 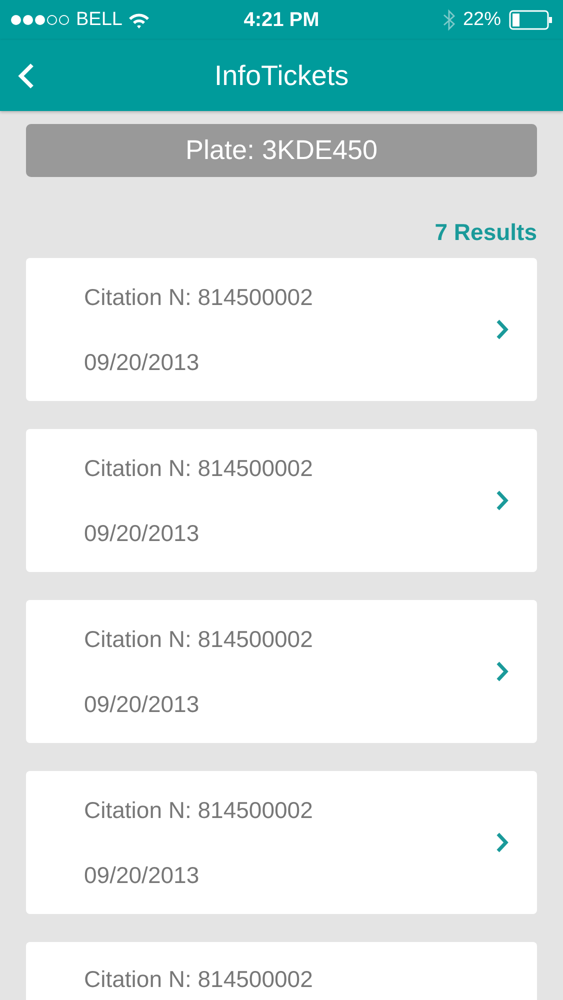 What do you see at coordinates (281, 76) in the screenshot?
I see `screen-title: InfoTickets` at bounding box center [281, 76].